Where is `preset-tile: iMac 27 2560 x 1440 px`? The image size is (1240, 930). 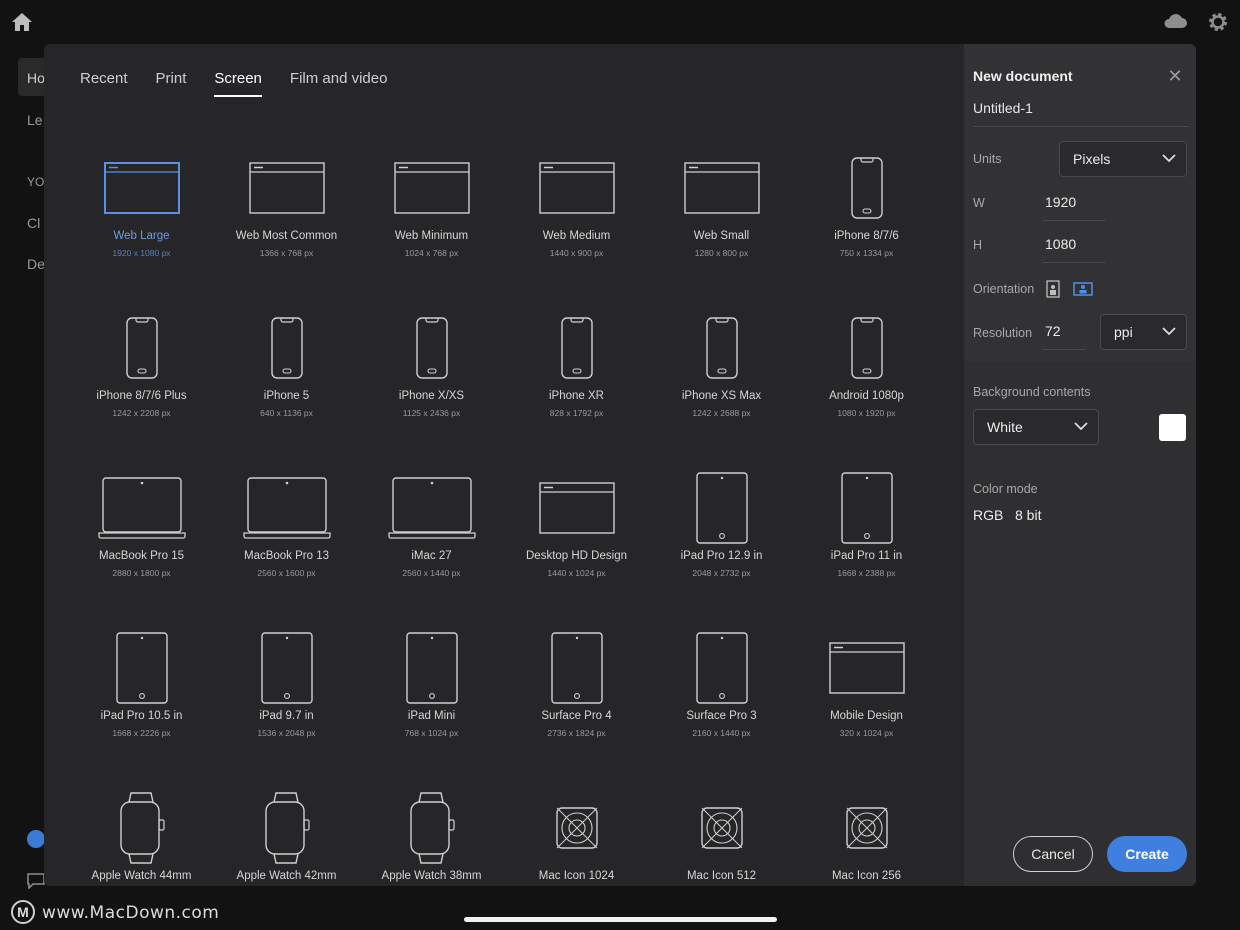
preset-tile: iMac 27 2560 x 1440 px is located at coordinates (431, 544).